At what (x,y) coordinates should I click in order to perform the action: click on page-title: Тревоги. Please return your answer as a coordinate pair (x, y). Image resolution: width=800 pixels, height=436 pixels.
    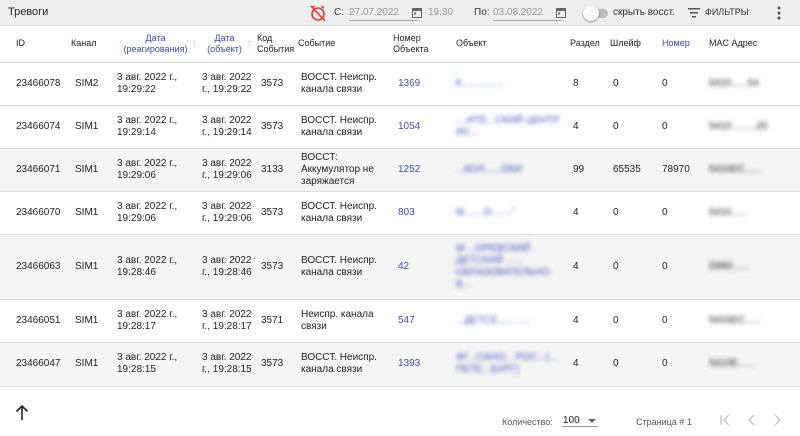
    Looking at the image, I should click on (28, 12).